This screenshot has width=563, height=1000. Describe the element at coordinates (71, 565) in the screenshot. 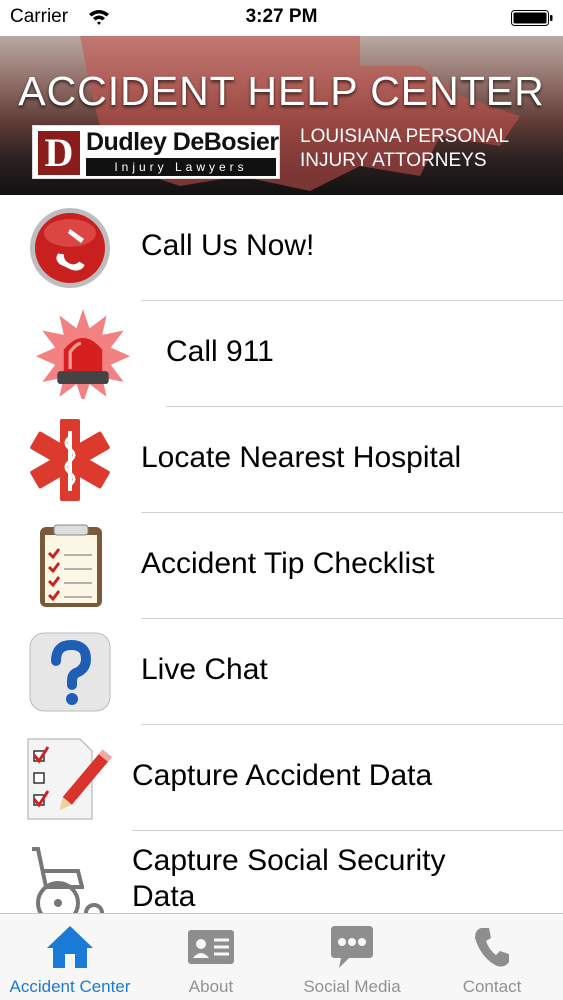

I see `checklist-icon` at that location.